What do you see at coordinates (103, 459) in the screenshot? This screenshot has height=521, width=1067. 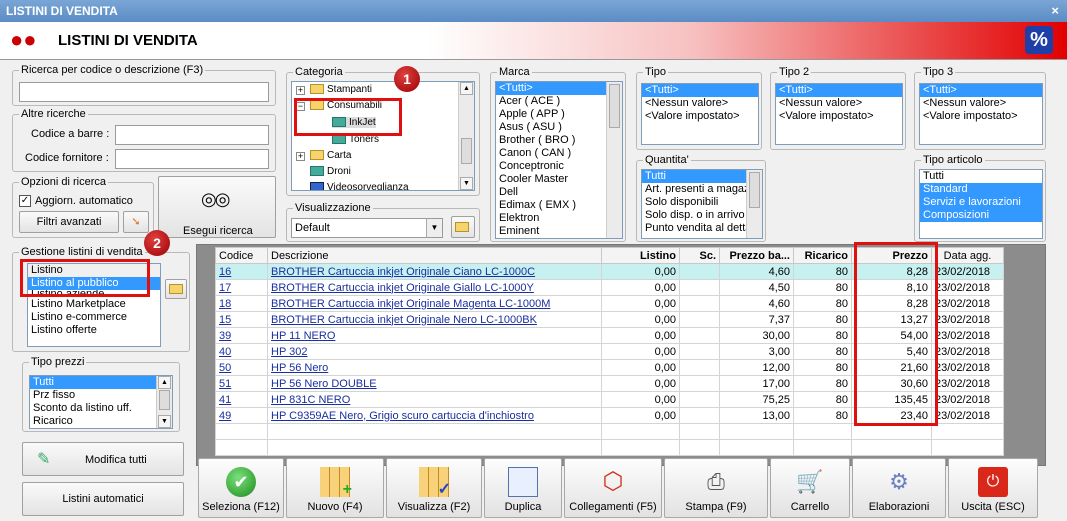 I see `modify-all-button: ✎ Modifica tutti` at bounding box center [103, 459].